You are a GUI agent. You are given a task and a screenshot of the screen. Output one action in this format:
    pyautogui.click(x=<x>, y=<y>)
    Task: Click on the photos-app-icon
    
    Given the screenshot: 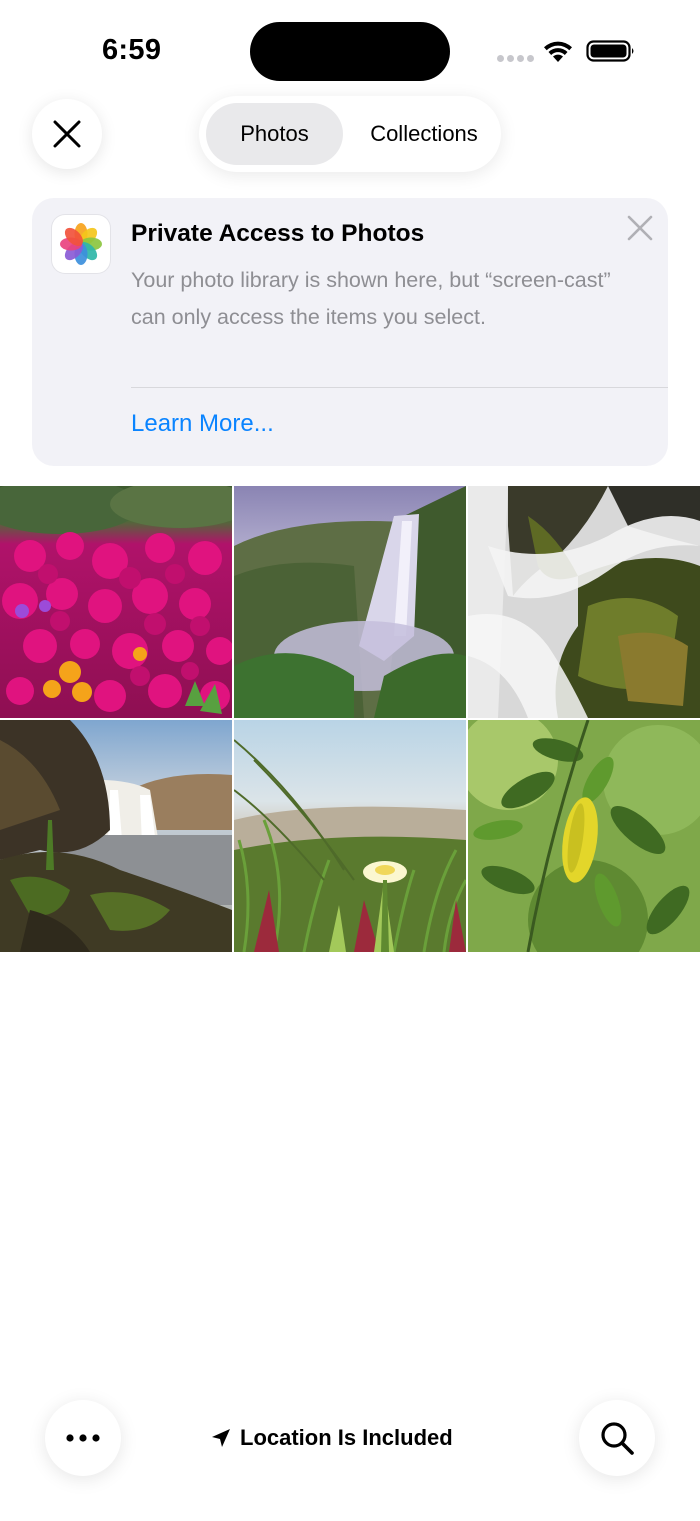 What is the action you would take?
    pyautogui.click(x=81, y=244)
    